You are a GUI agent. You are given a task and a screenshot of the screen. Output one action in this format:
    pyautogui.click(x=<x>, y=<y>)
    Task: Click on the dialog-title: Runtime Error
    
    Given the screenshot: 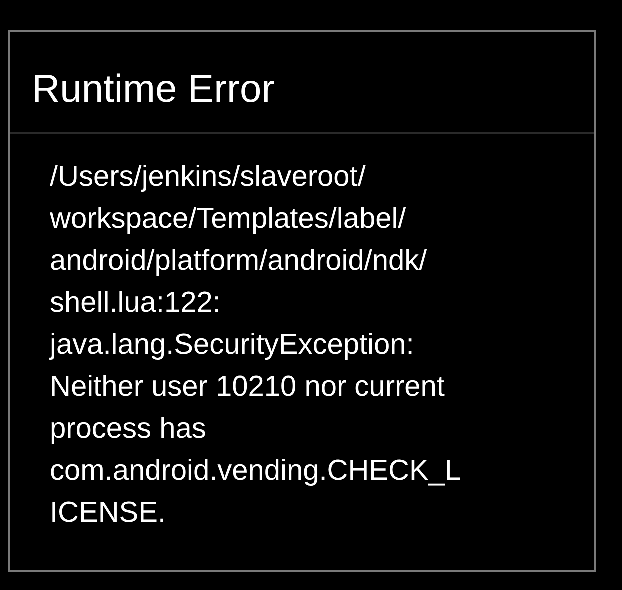 What is the action you would take?
    pyautogui.click(x=153, y=89)
    